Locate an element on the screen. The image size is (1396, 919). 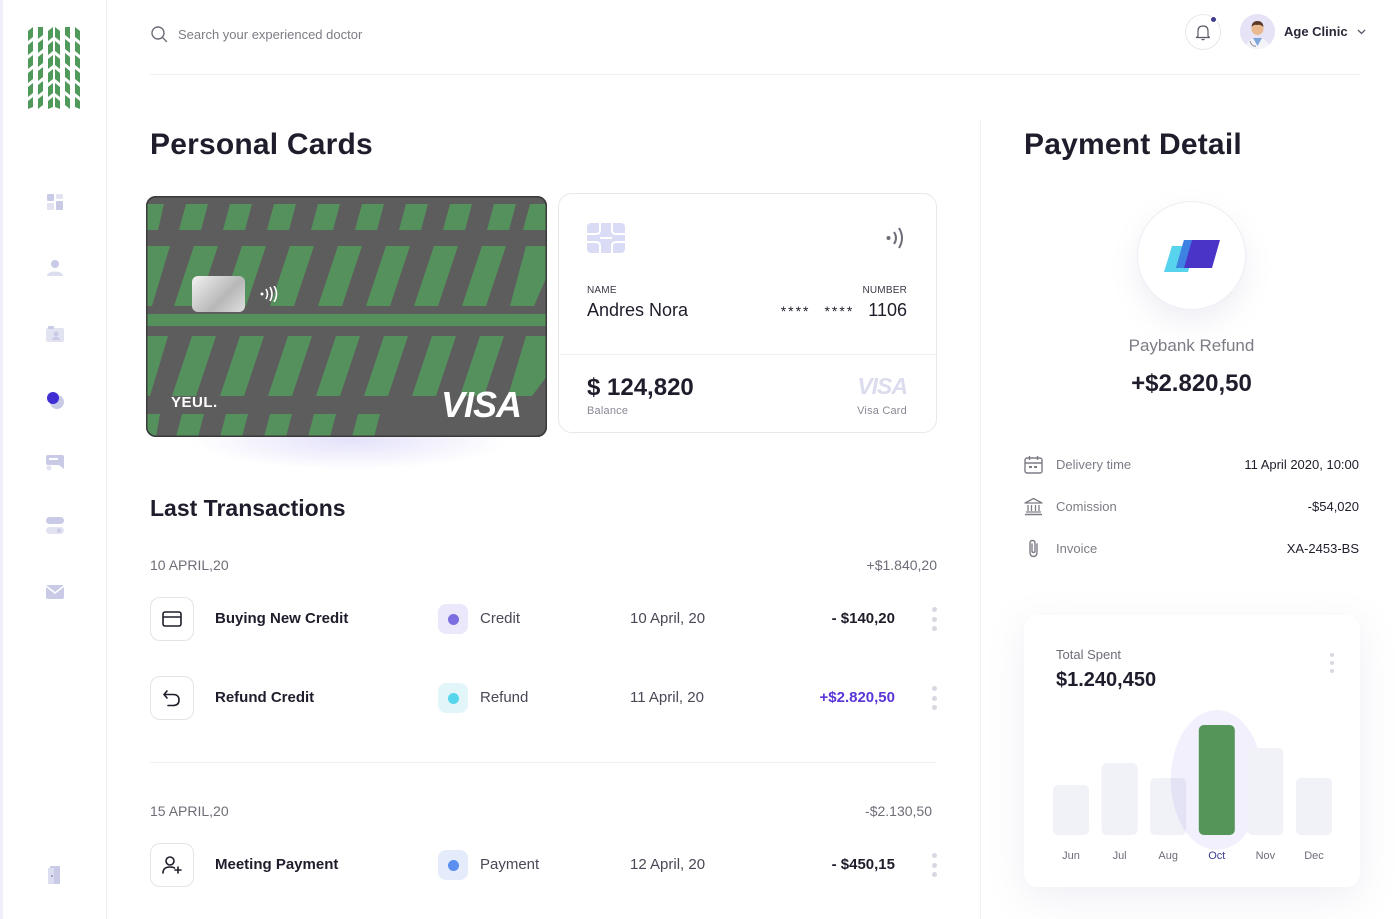
detail-value: -$54,020 is located at coordinates (1333, 506).